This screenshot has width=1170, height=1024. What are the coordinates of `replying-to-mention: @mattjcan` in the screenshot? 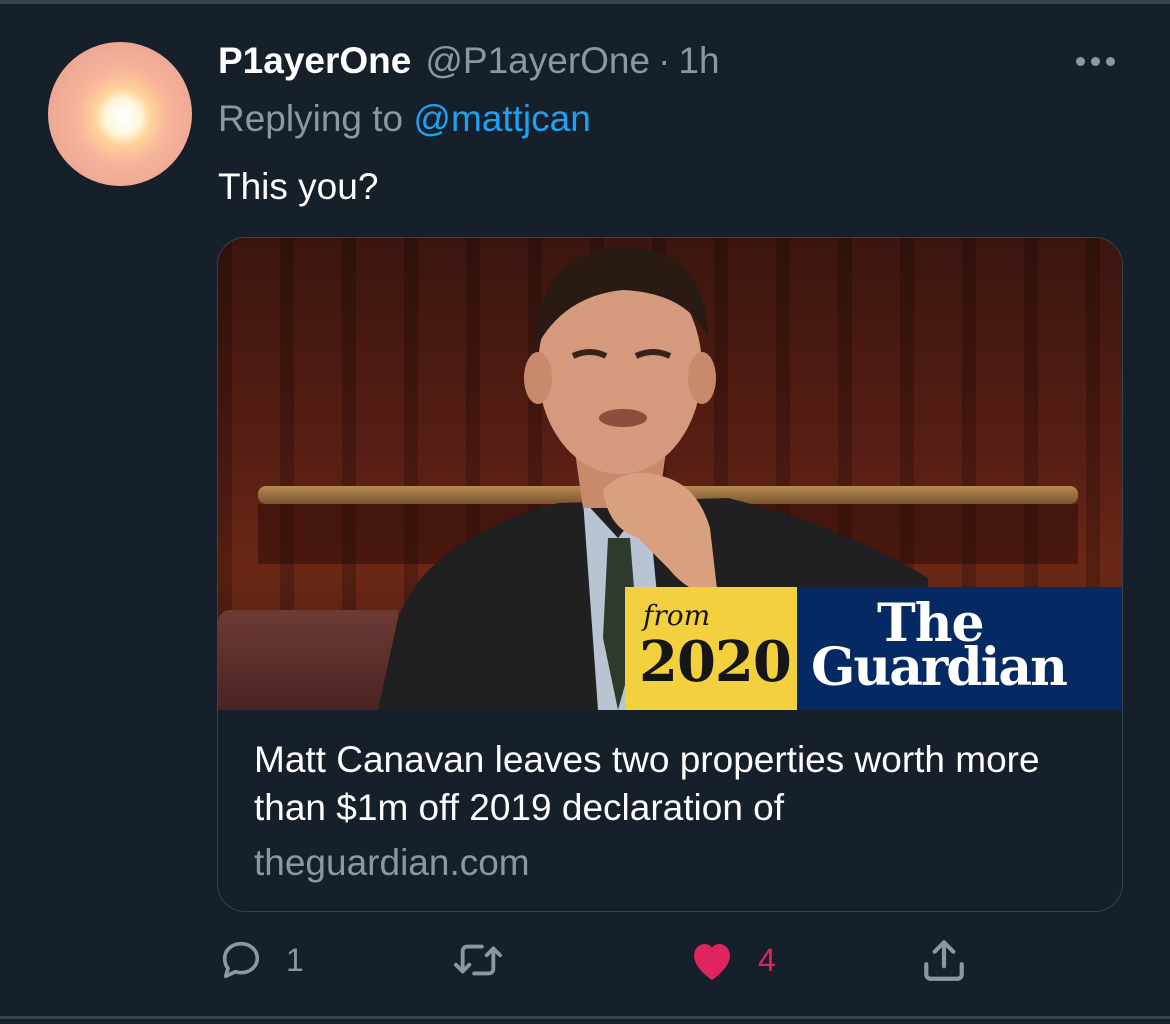 It's located at (501, 118).